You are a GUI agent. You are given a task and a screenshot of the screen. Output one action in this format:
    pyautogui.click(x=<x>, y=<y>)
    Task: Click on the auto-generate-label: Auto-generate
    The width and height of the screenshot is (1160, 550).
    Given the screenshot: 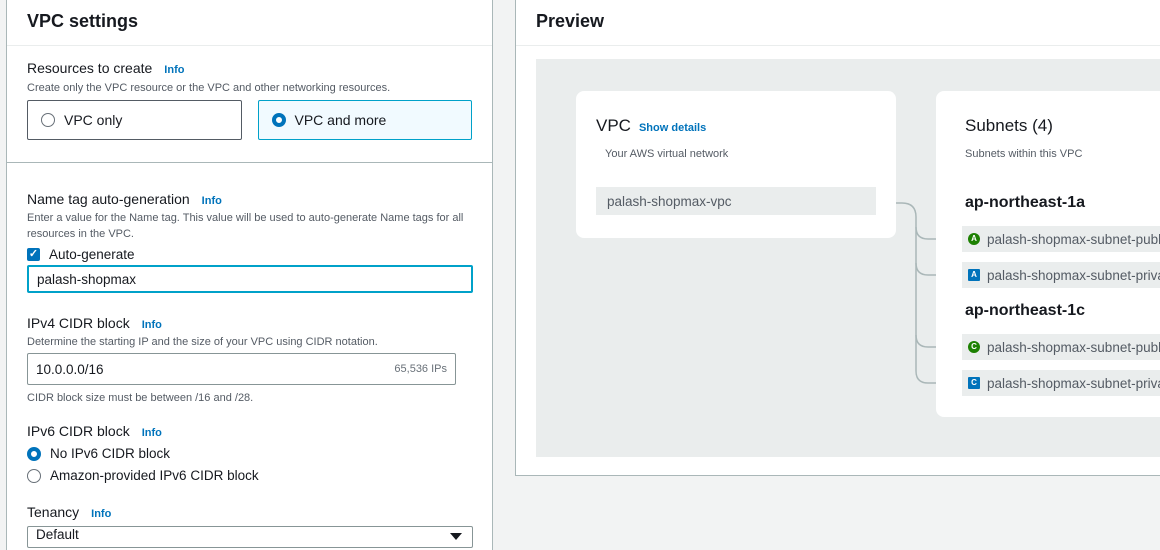 What is the action you would take?
    pyautogui.click(x=92, y=254)
    